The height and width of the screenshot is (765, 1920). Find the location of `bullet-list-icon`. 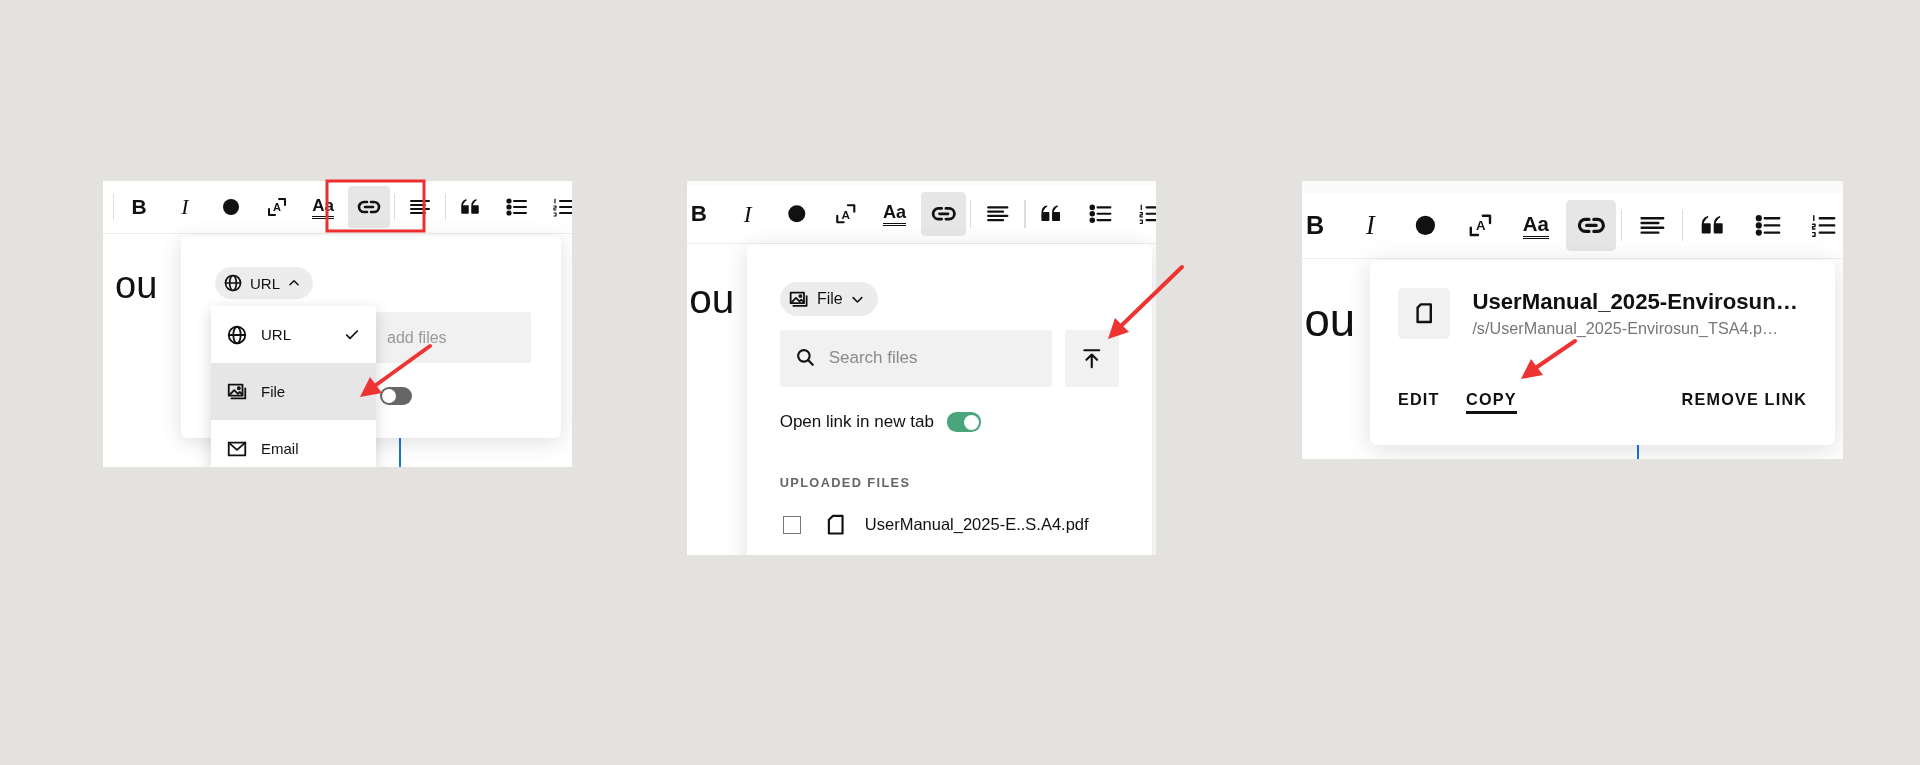

bullet-list-icon is located at coordinates (517, 207).